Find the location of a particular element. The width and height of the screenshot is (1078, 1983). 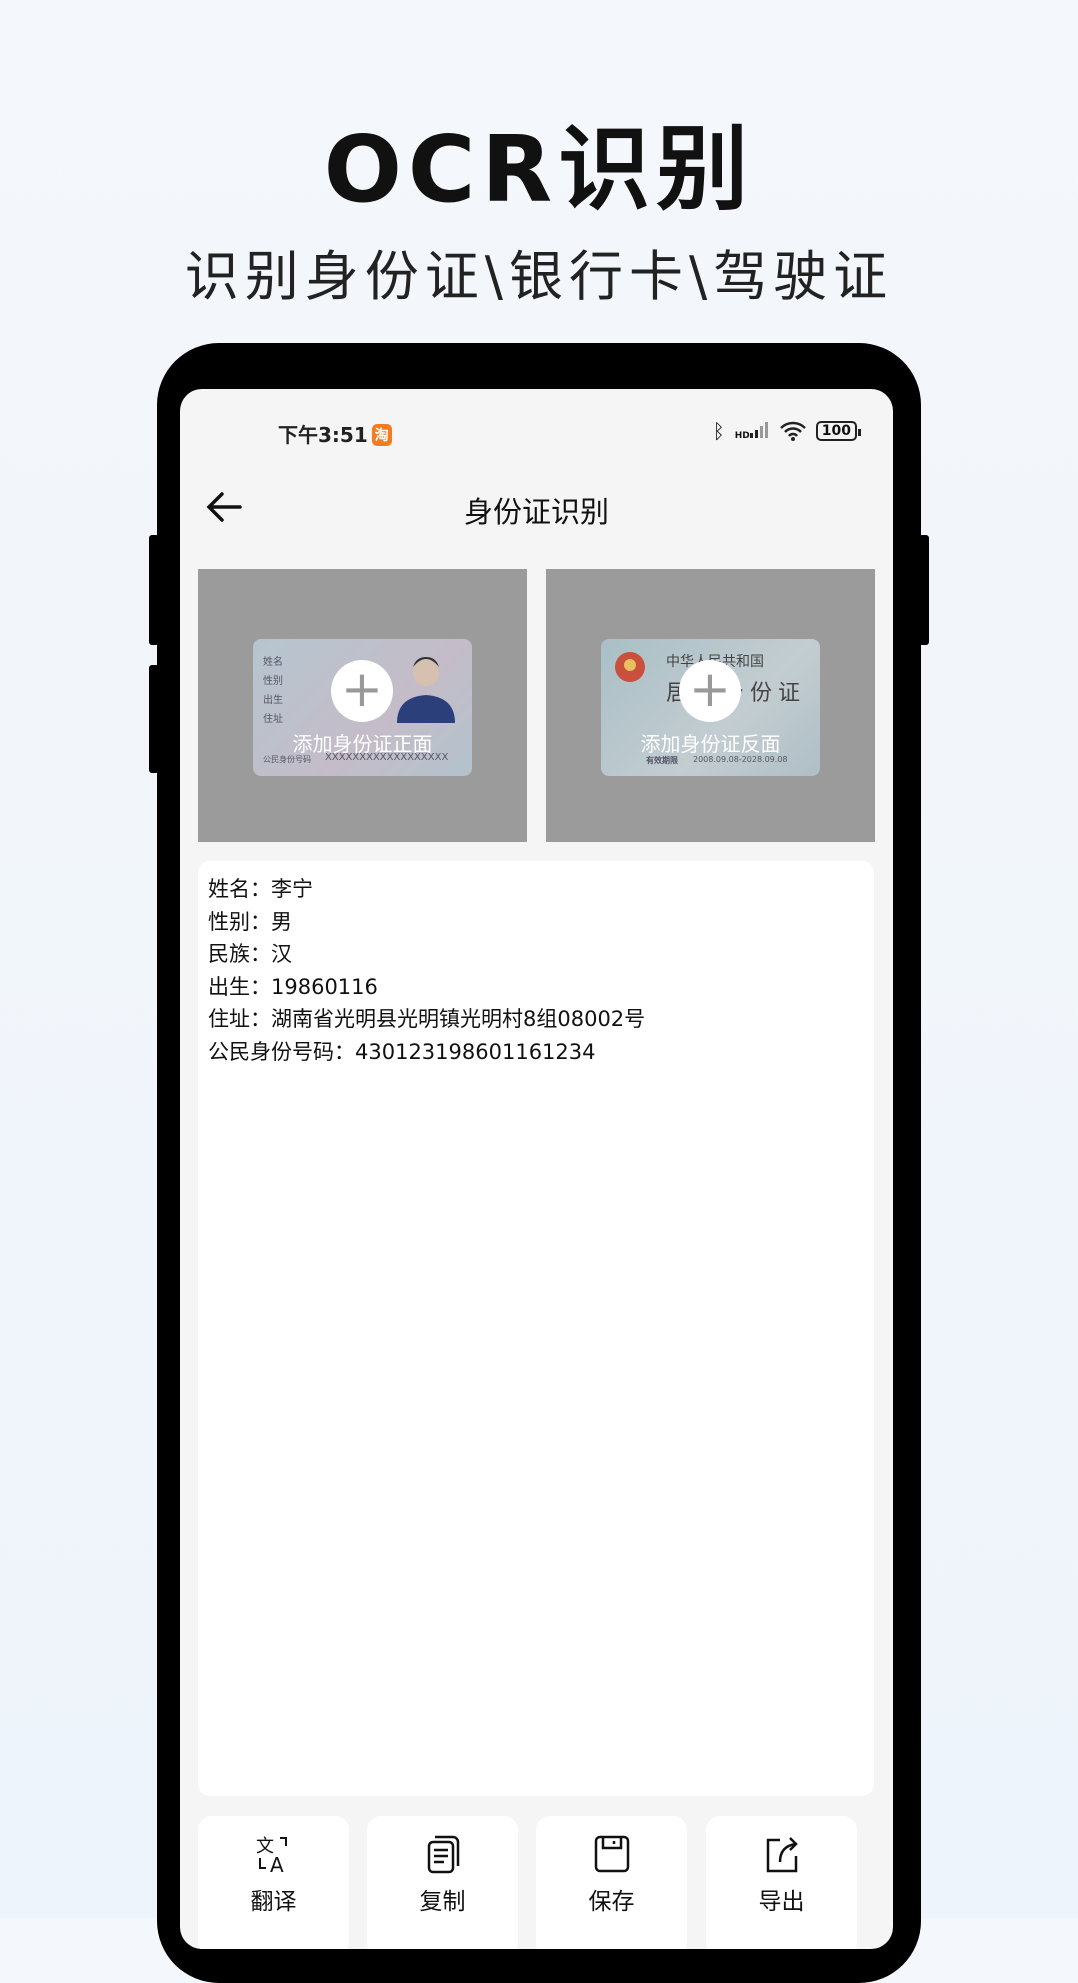

sample-label: 性别 is located at coordinates (273, 681).